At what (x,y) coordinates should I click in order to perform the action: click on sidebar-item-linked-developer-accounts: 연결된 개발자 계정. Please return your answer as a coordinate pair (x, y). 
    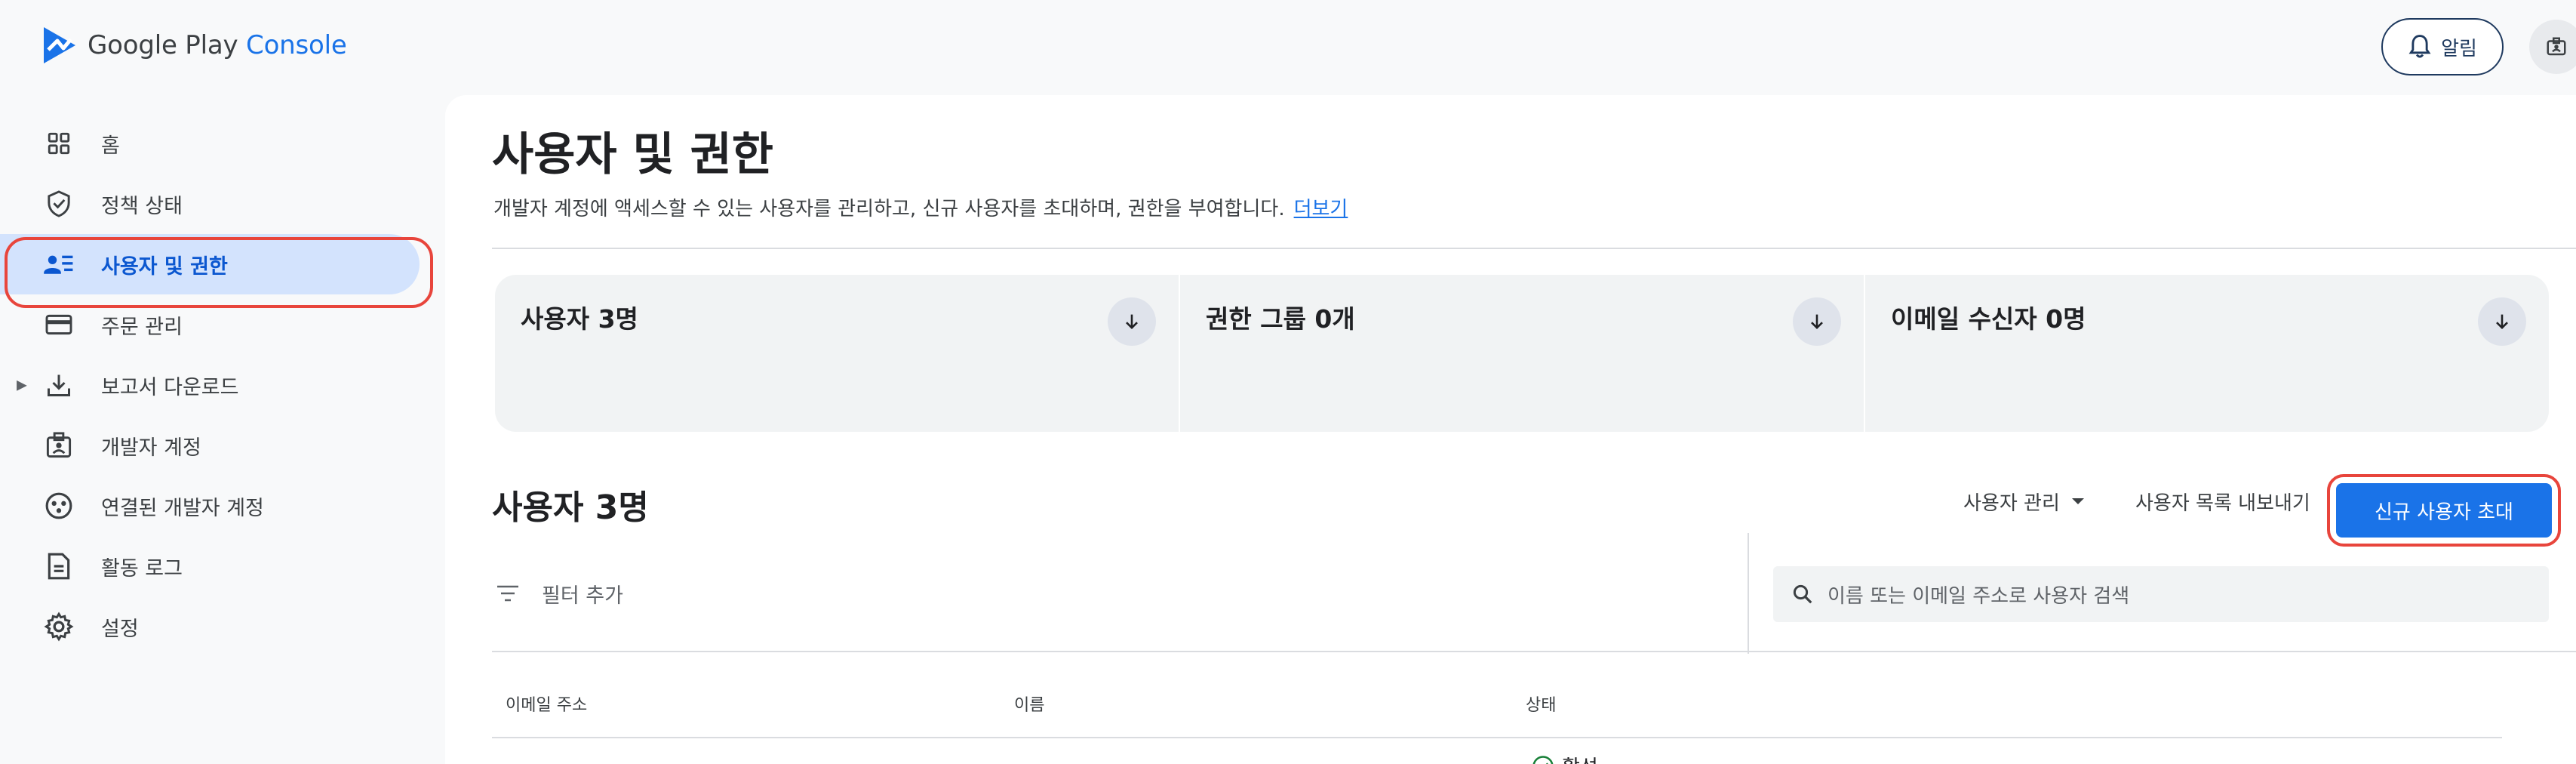
    Looking at the image, I should click on (219, 506).